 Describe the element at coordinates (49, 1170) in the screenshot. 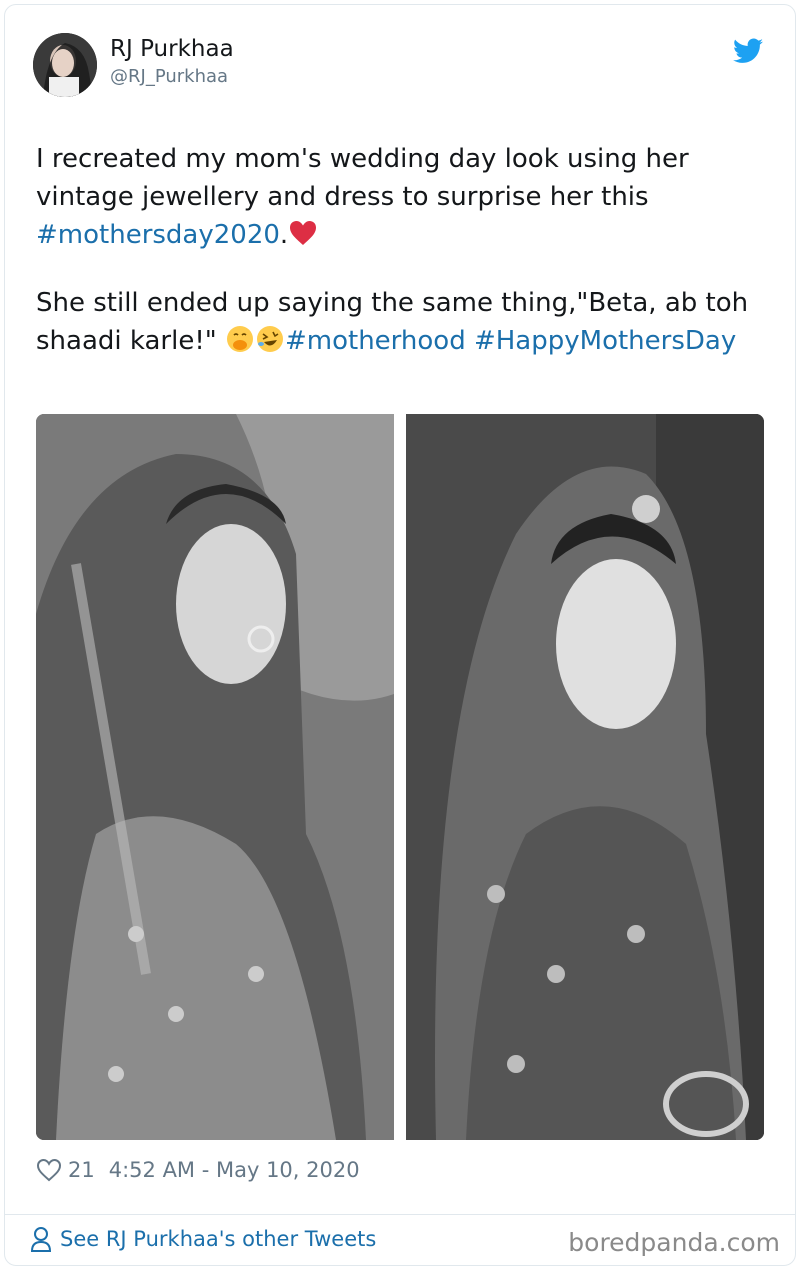

I see `heart-outline-icon` at that location.